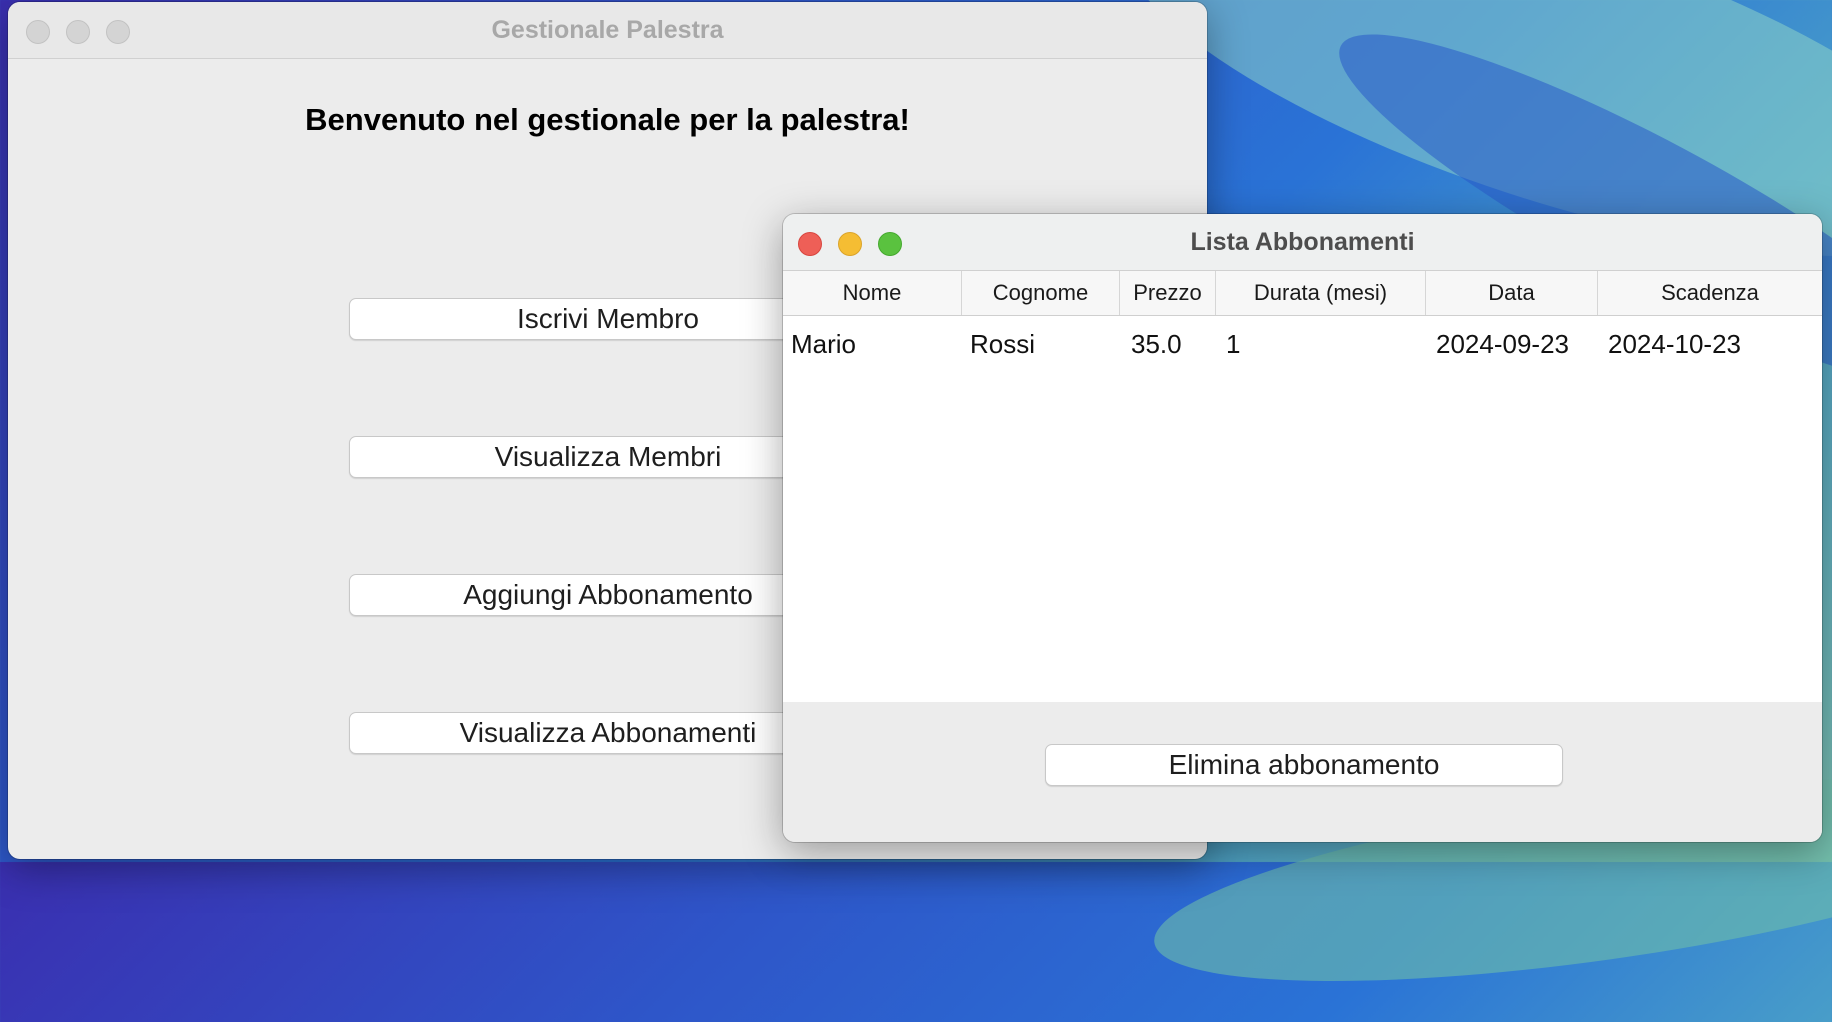  I want to click on footer-area: Elimina abbonamento, so click(1302, 772).